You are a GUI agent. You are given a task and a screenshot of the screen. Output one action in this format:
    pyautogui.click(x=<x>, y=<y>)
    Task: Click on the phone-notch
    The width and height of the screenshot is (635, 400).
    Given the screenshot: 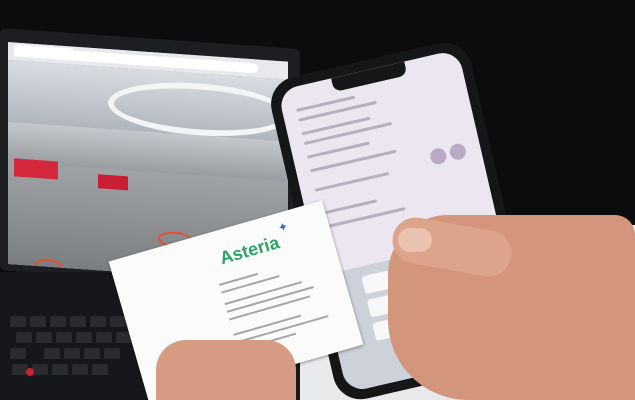 What is the action you would take?
    pyautogui.click(x=369, y=77)
    